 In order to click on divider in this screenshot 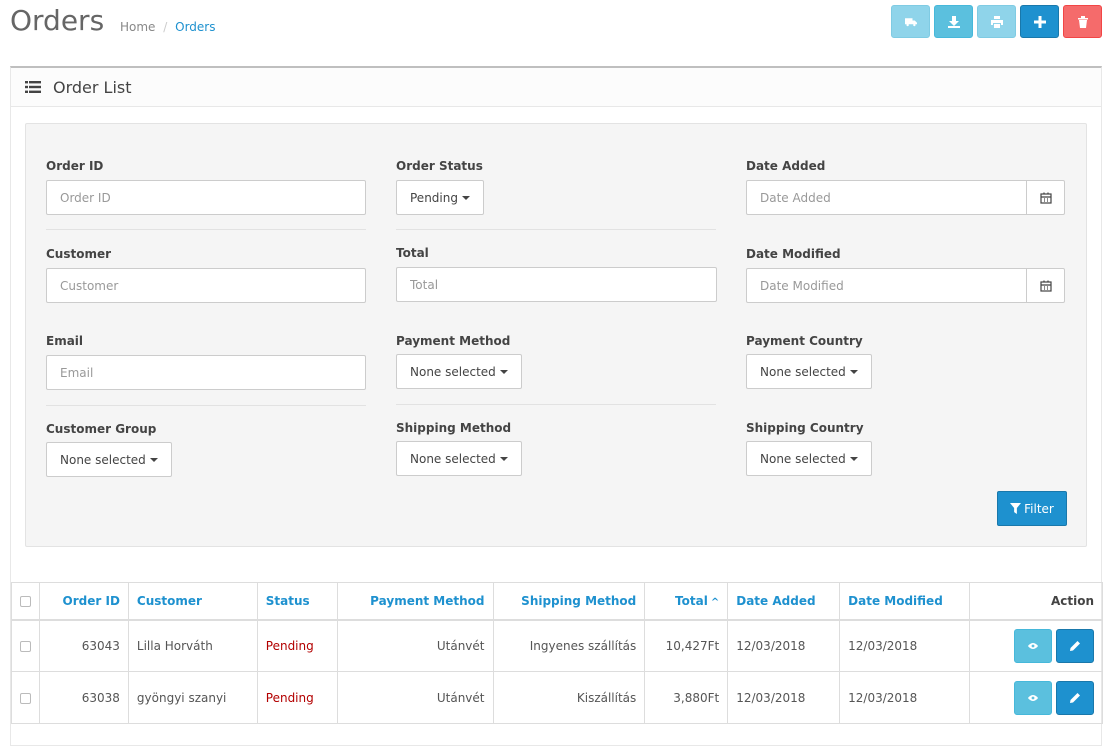, I will do `click(556, 404)`.